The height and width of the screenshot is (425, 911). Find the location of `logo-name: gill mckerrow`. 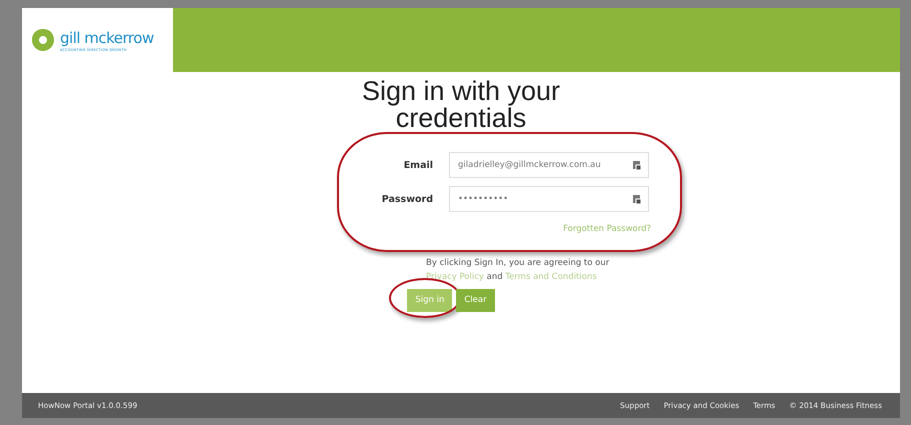

logo-name: gill mckerrow is located at coordinates (107, 38).